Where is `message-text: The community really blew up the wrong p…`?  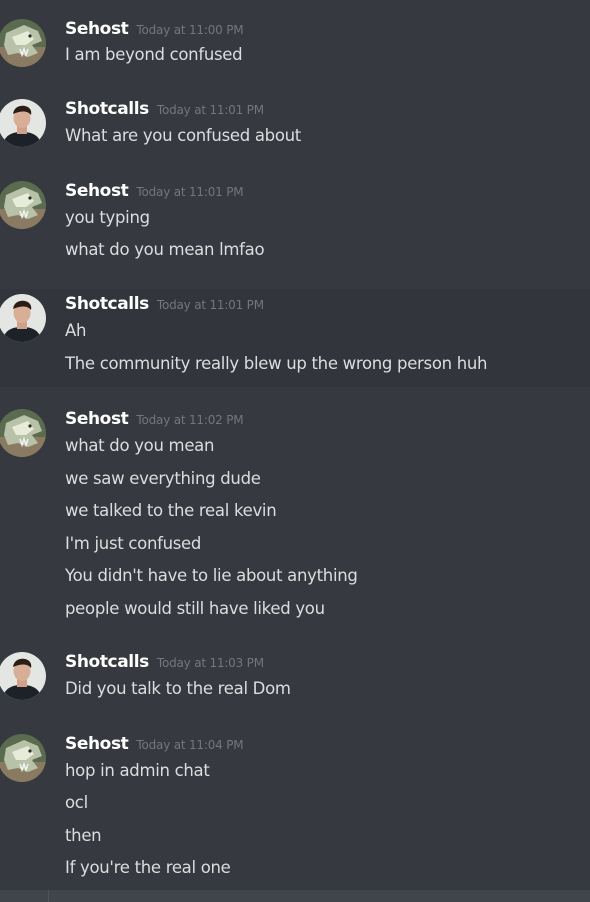
message-text: The community really blew up the wrong p… is located at coordinates (276, 363).